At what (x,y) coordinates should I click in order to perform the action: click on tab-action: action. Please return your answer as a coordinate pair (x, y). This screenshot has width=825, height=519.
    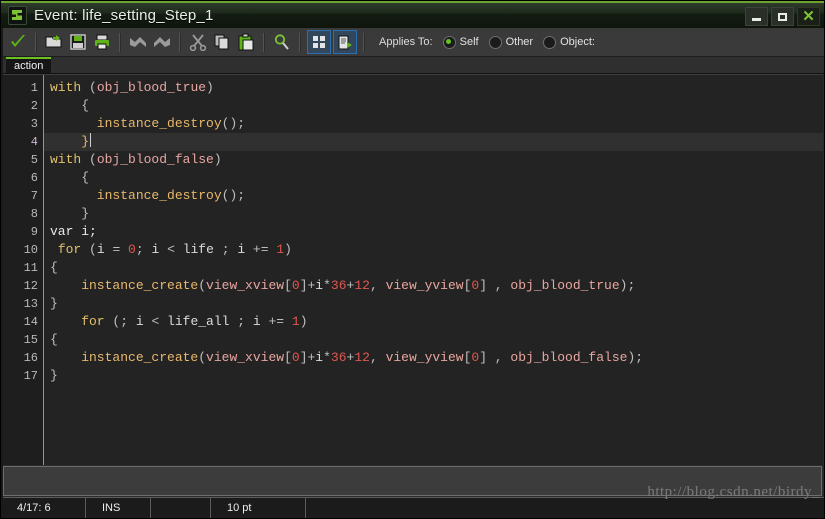
    Looking at the image, I should click on (29, 65).